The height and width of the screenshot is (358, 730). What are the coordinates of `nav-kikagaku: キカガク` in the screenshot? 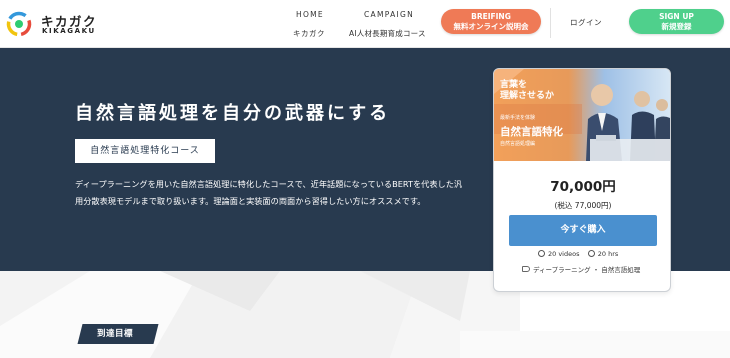 It's located at (309, 33).